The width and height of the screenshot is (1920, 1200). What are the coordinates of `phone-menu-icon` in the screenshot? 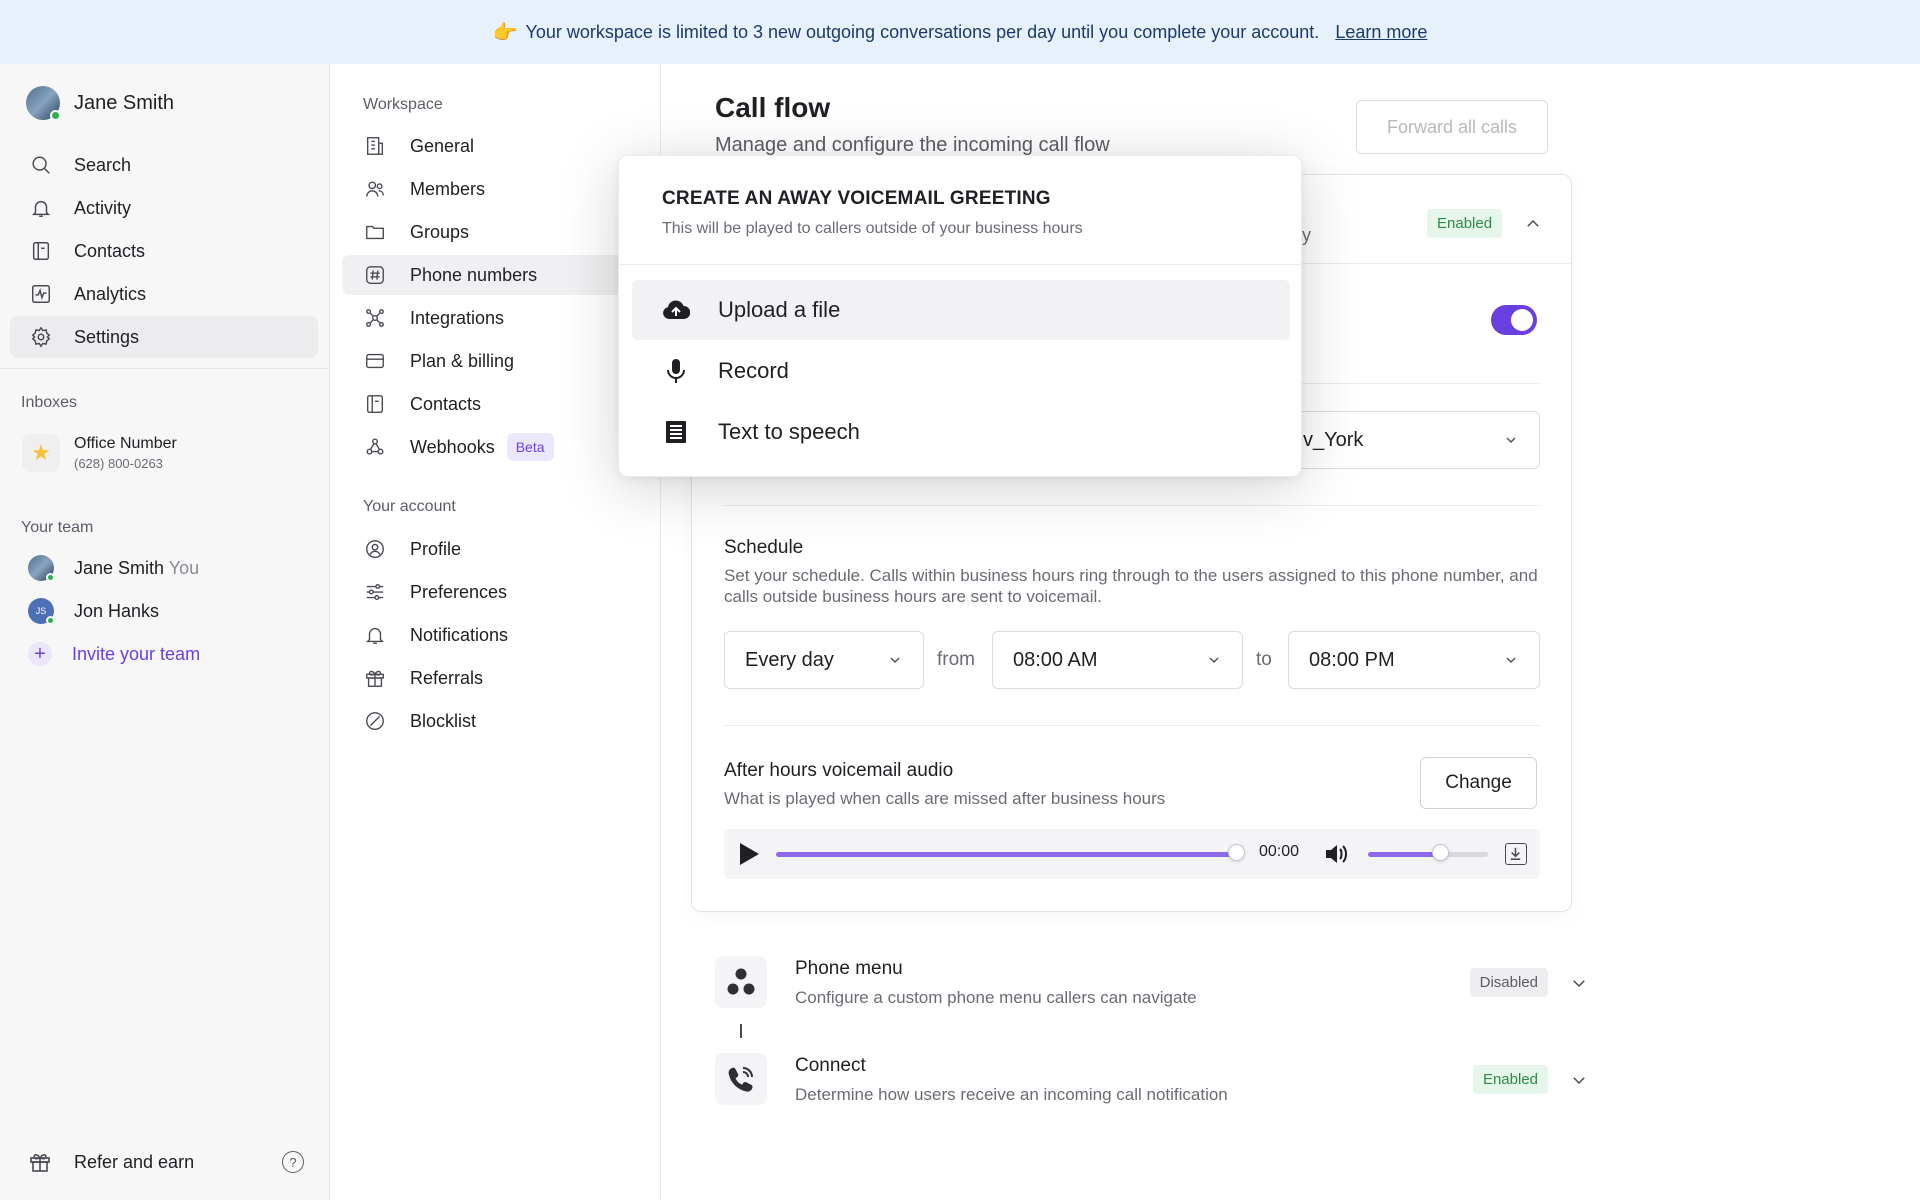 It's located at (741, 982).